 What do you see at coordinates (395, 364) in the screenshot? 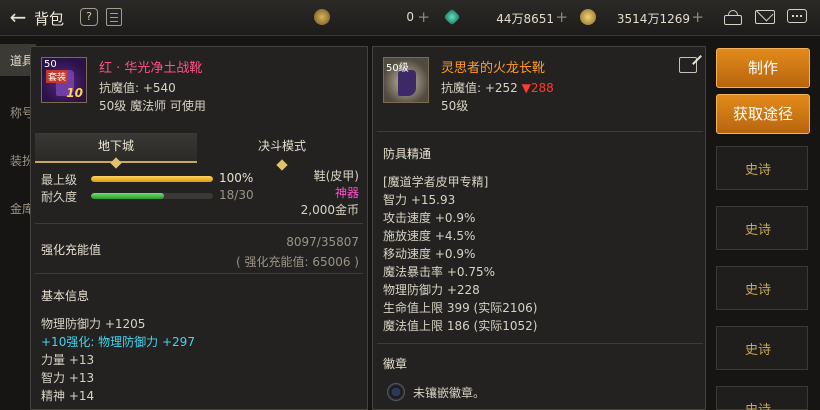
I see `emblem-title: 徽章` at bounding box center [395, 364].